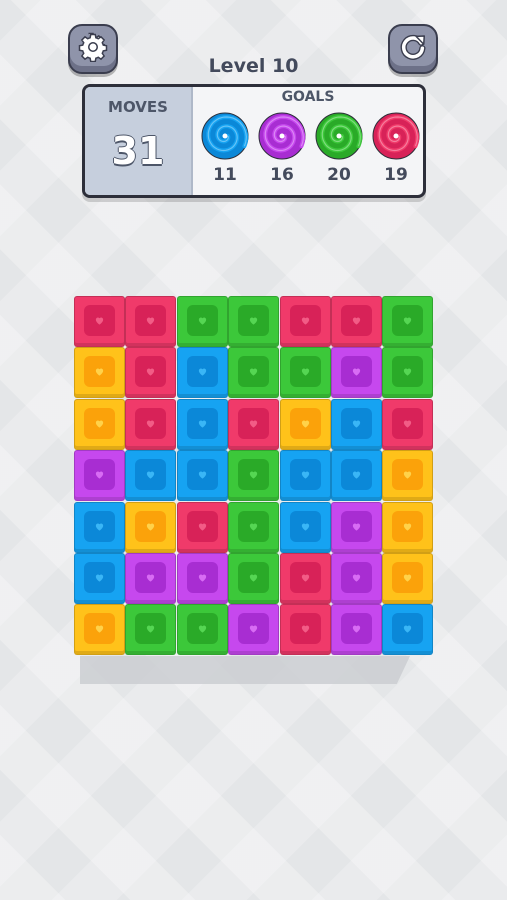 The width and height of the screenshot is (507, 900). Describe the element at coordinates (225, 151) in the screenshot. I see `goal-blue: 11` at that location.